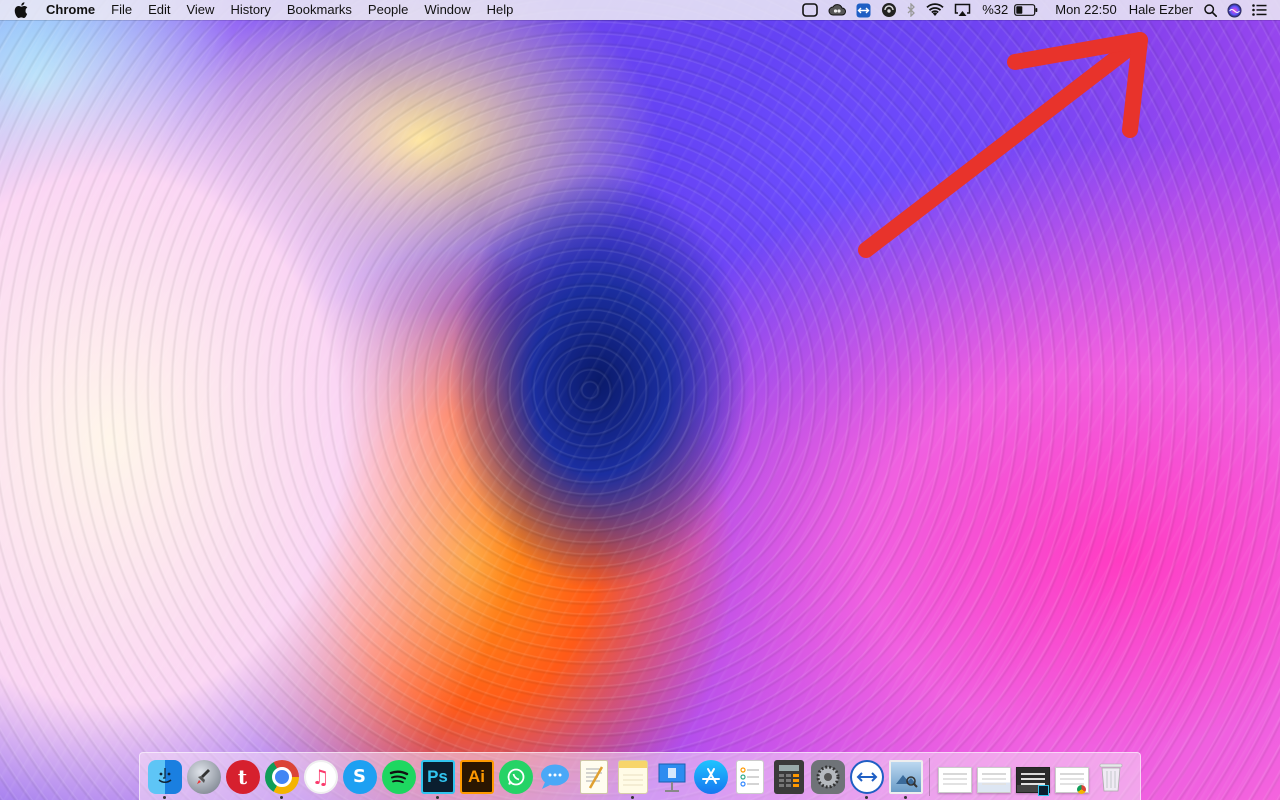 This screenshot has height=800, width=1280. What do you see at coordinates (929, 776) in the screenshot?
I see `dock-separator` at bounding box center [929, 776].